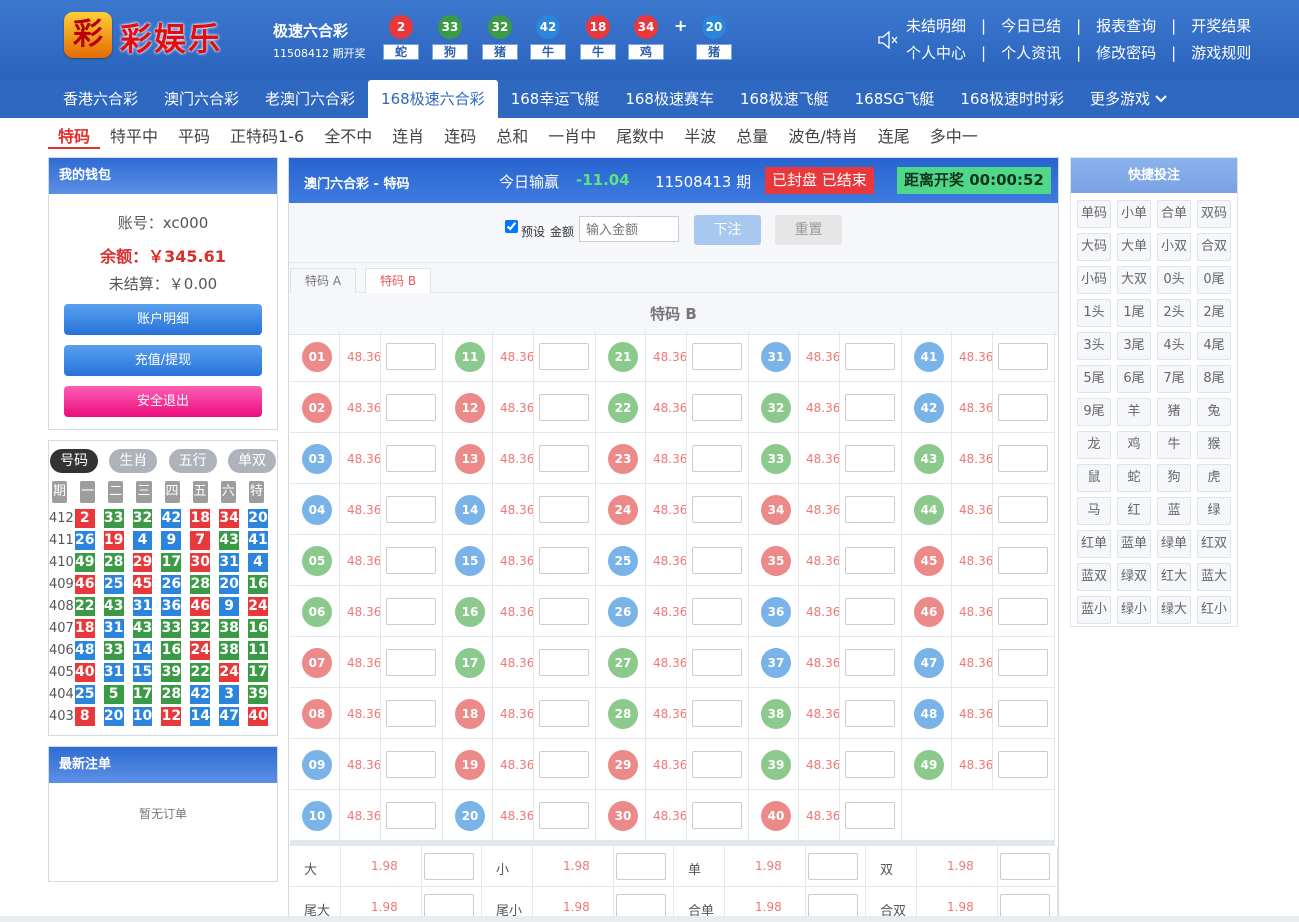 The height and width of the screenshot is (922, 1299). I want to click on number-ball: 43, so click(929, 459).